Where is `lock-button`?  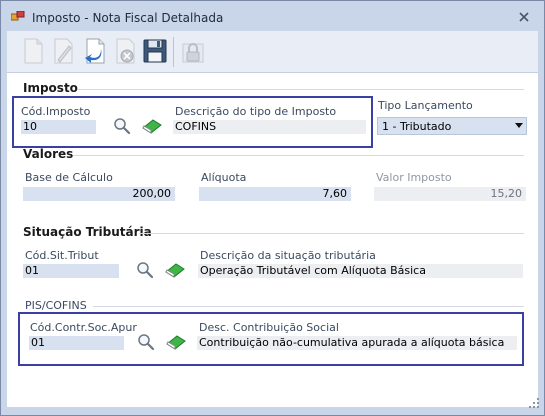
lock-button is located at coordinates (193, 51).